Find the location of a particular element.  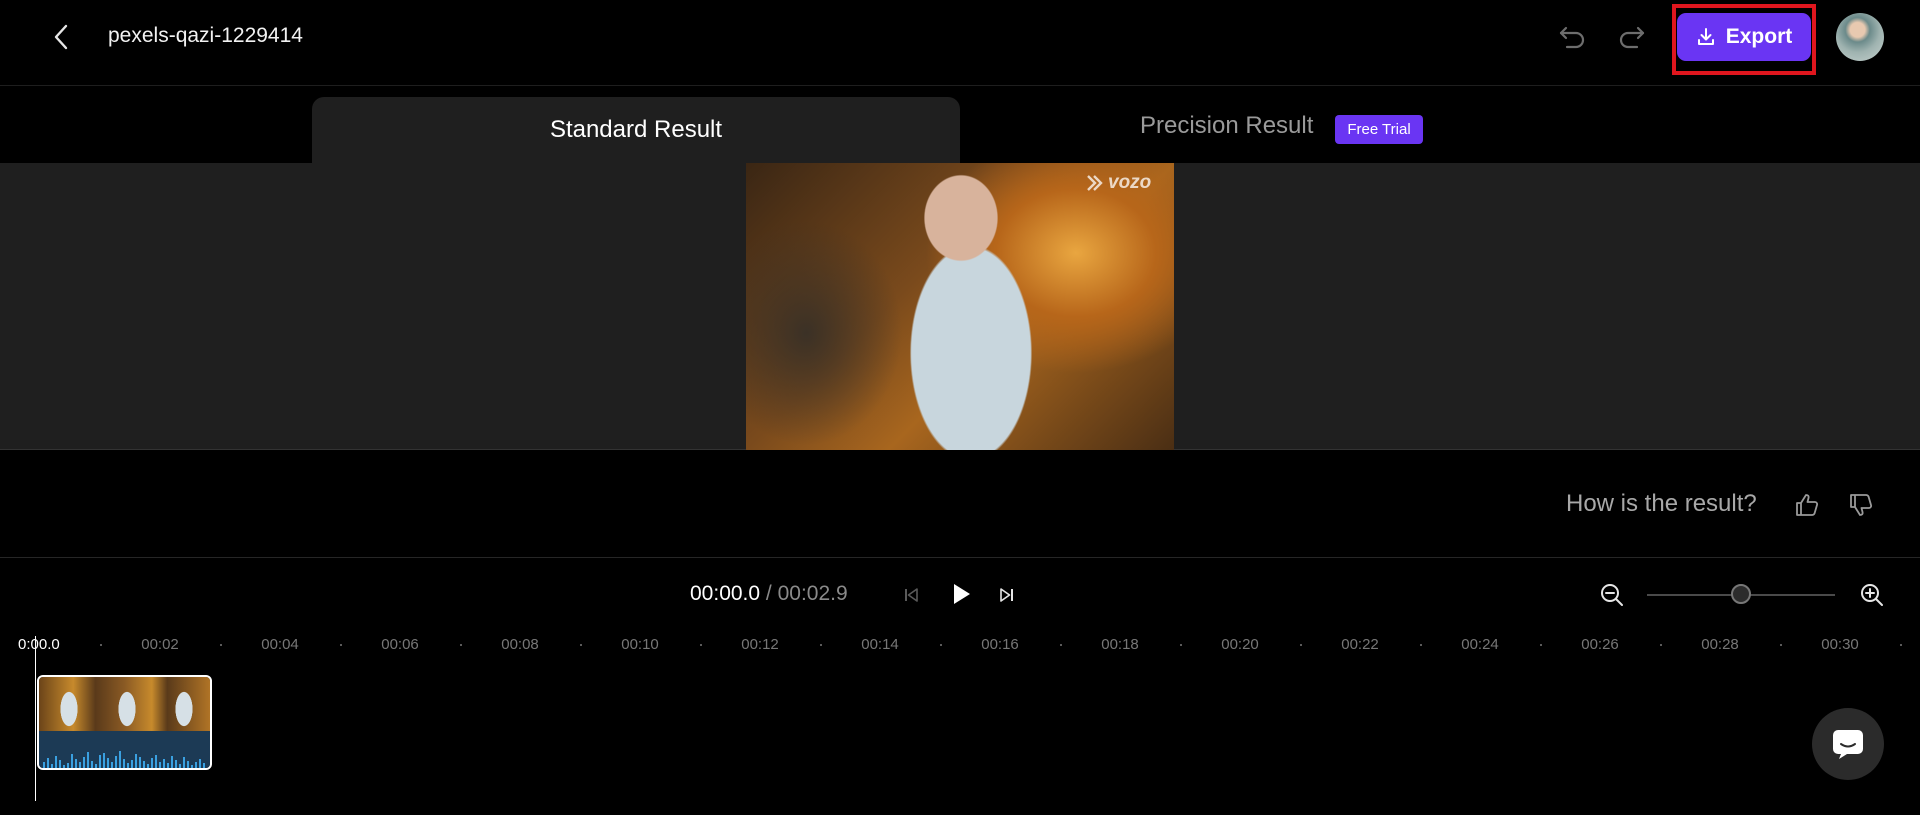

zoom-in-button is located at coordinates (1872, 595).